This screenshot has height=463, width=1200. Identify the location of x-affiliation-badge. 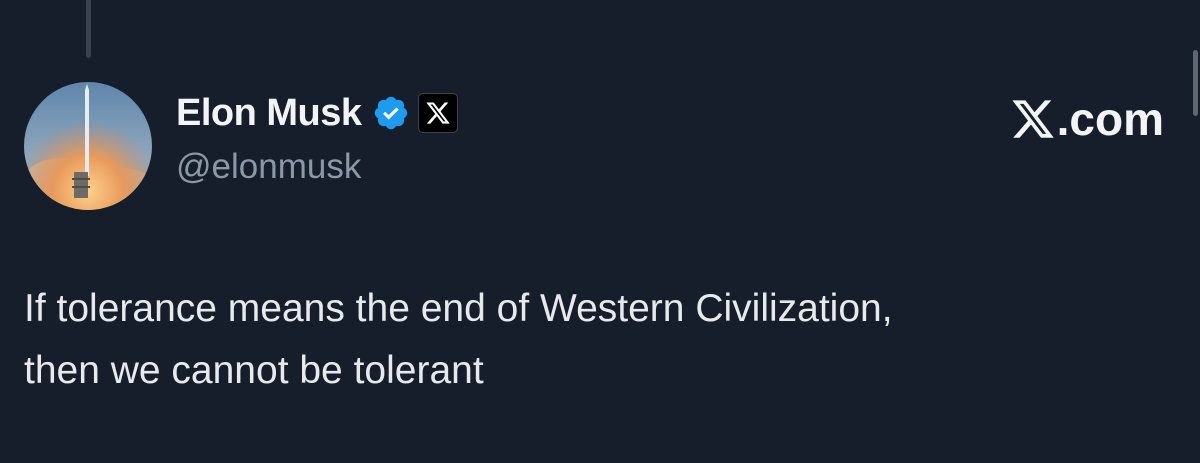
(437, 113).